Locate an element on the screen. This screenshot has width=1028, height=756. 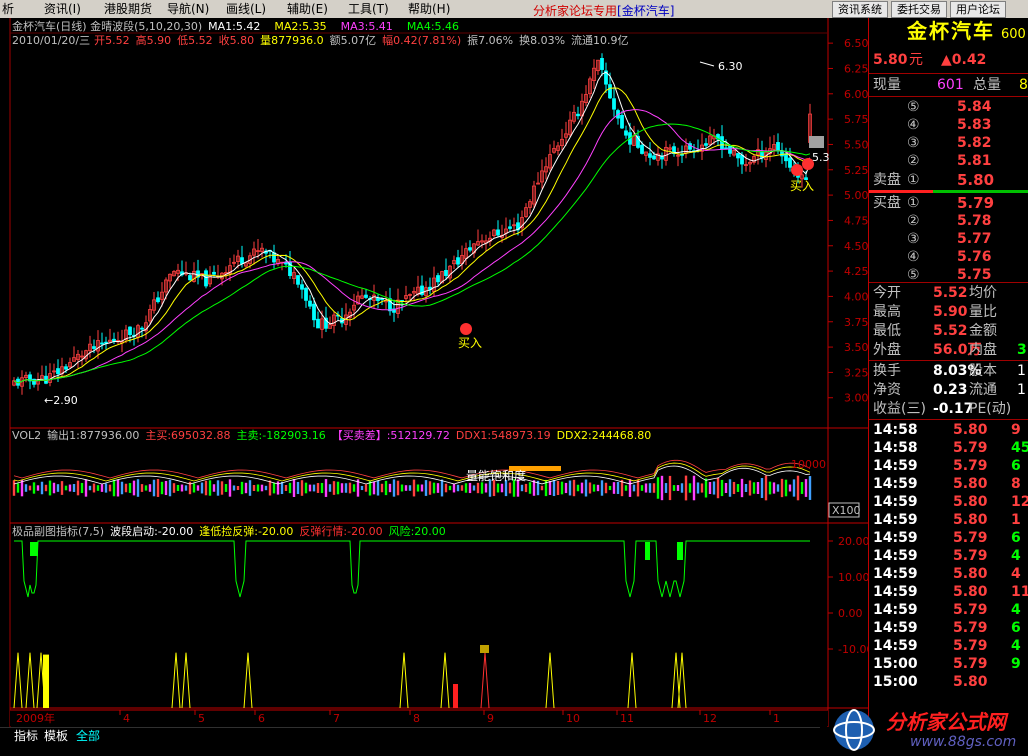
tab-indicator: 指标 is located at coordinates (26, 736).